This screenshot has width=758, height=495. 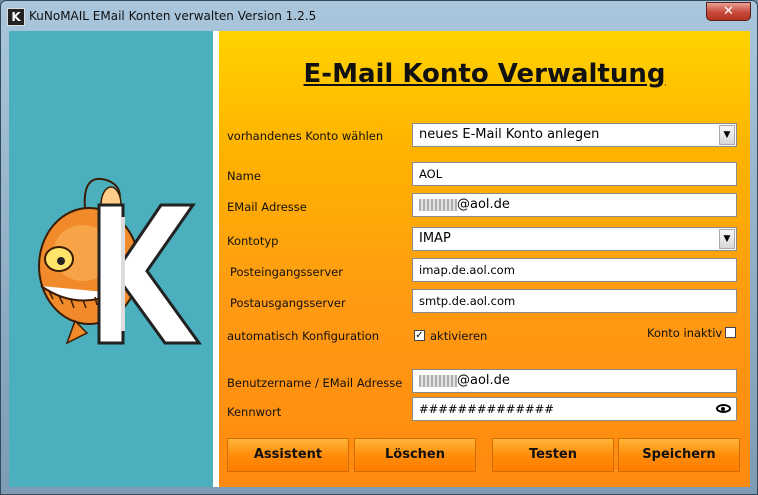 What do you see at coordinates (685, 333) in the screenshot?
I see `account-inactive-label: Konto inaktiv` at bounding box center [685, 333].